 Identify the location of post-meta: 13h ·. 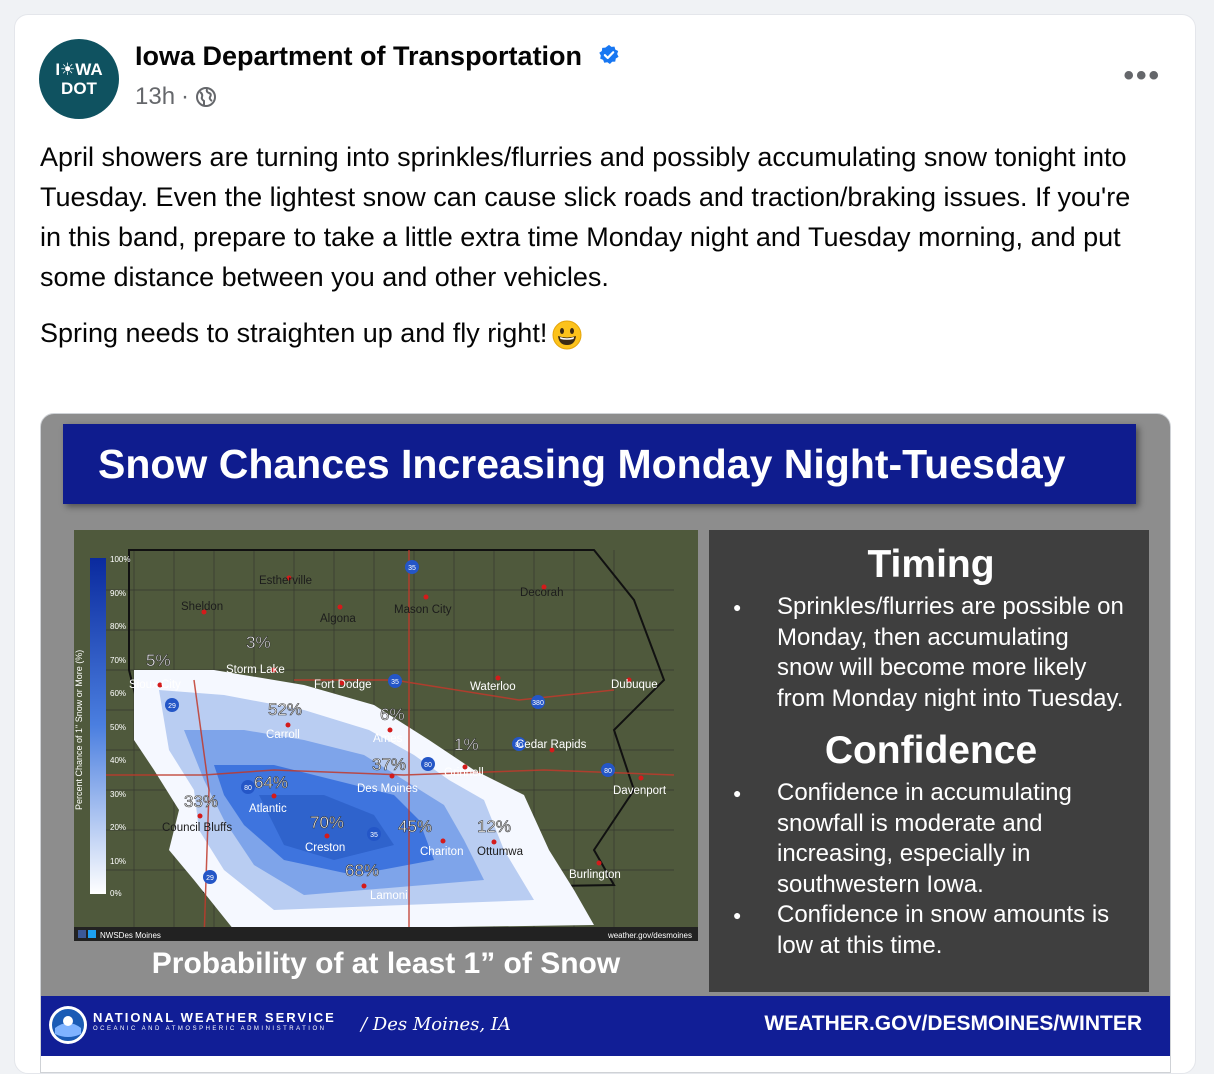
(176, 97).